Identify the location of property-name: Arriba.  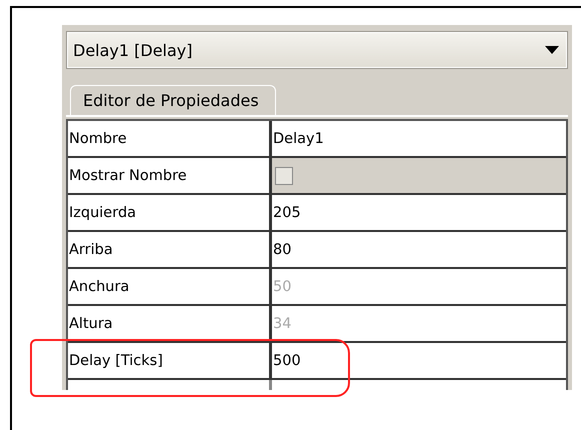
(170, 249).